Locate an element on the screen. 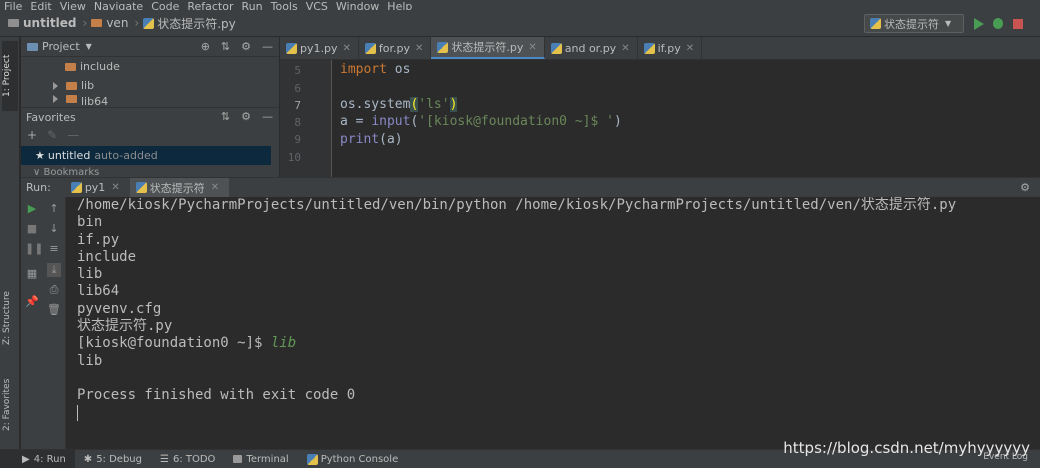  tab-structure-toolwindow: Z: Structure is located at coordinates (10, 318).